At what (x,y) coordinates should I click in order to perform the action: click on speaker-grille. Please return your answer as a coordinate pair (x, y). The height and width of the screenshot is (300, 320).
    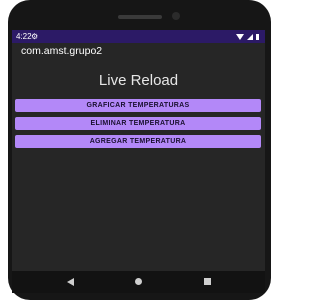
    Looking at the image, I should click on (140, 17).